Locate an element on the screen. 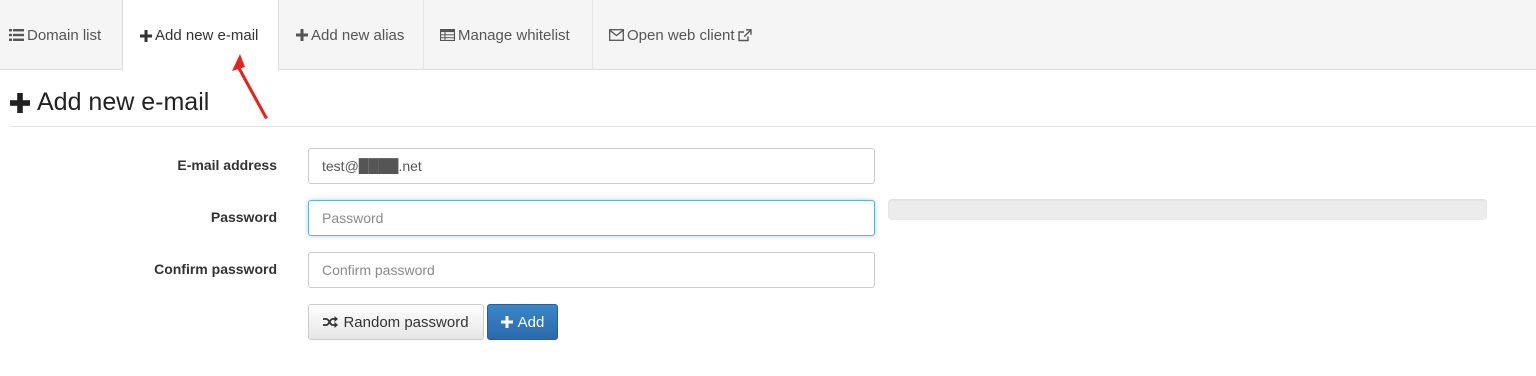  tab-label: Add new e-mail is located at coordinates (207, 35).